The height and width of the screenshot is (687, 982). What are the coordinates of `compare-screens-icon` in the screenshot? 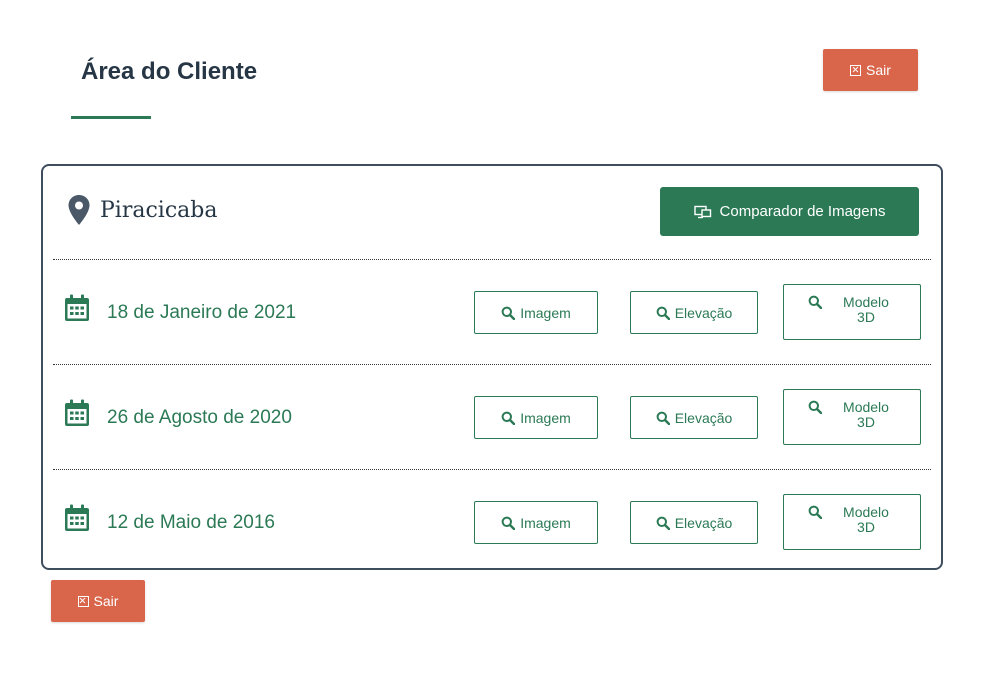 It's located at (702, 211).